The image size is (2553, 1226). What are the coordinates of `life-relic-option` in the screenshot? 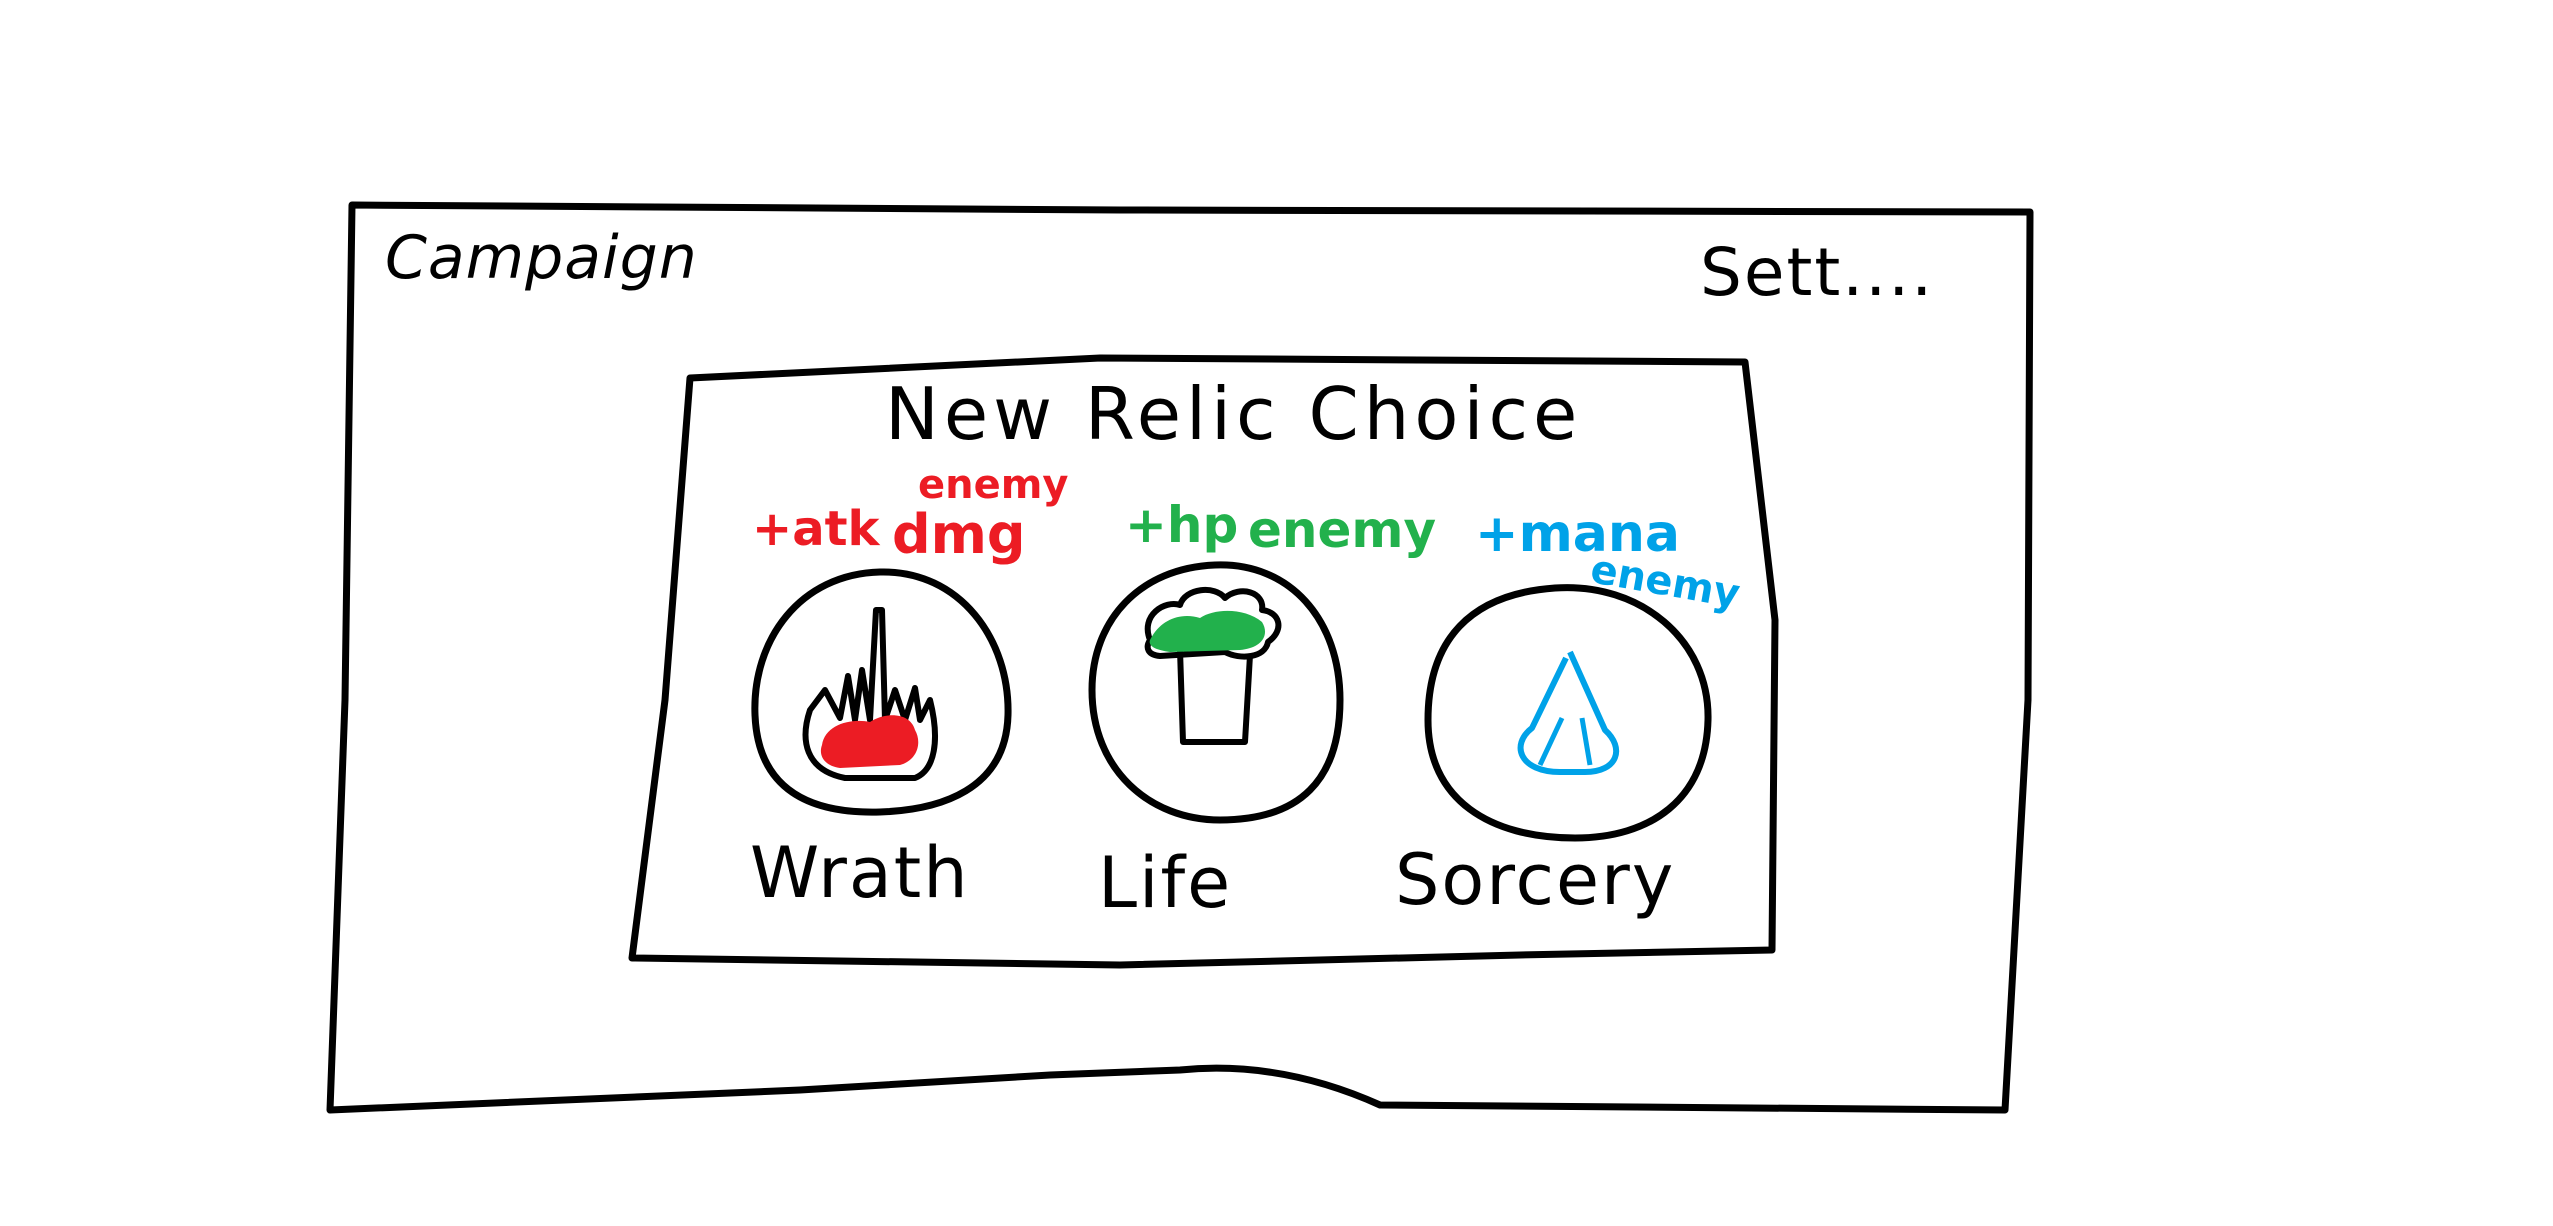 It's located at (1216, 692).